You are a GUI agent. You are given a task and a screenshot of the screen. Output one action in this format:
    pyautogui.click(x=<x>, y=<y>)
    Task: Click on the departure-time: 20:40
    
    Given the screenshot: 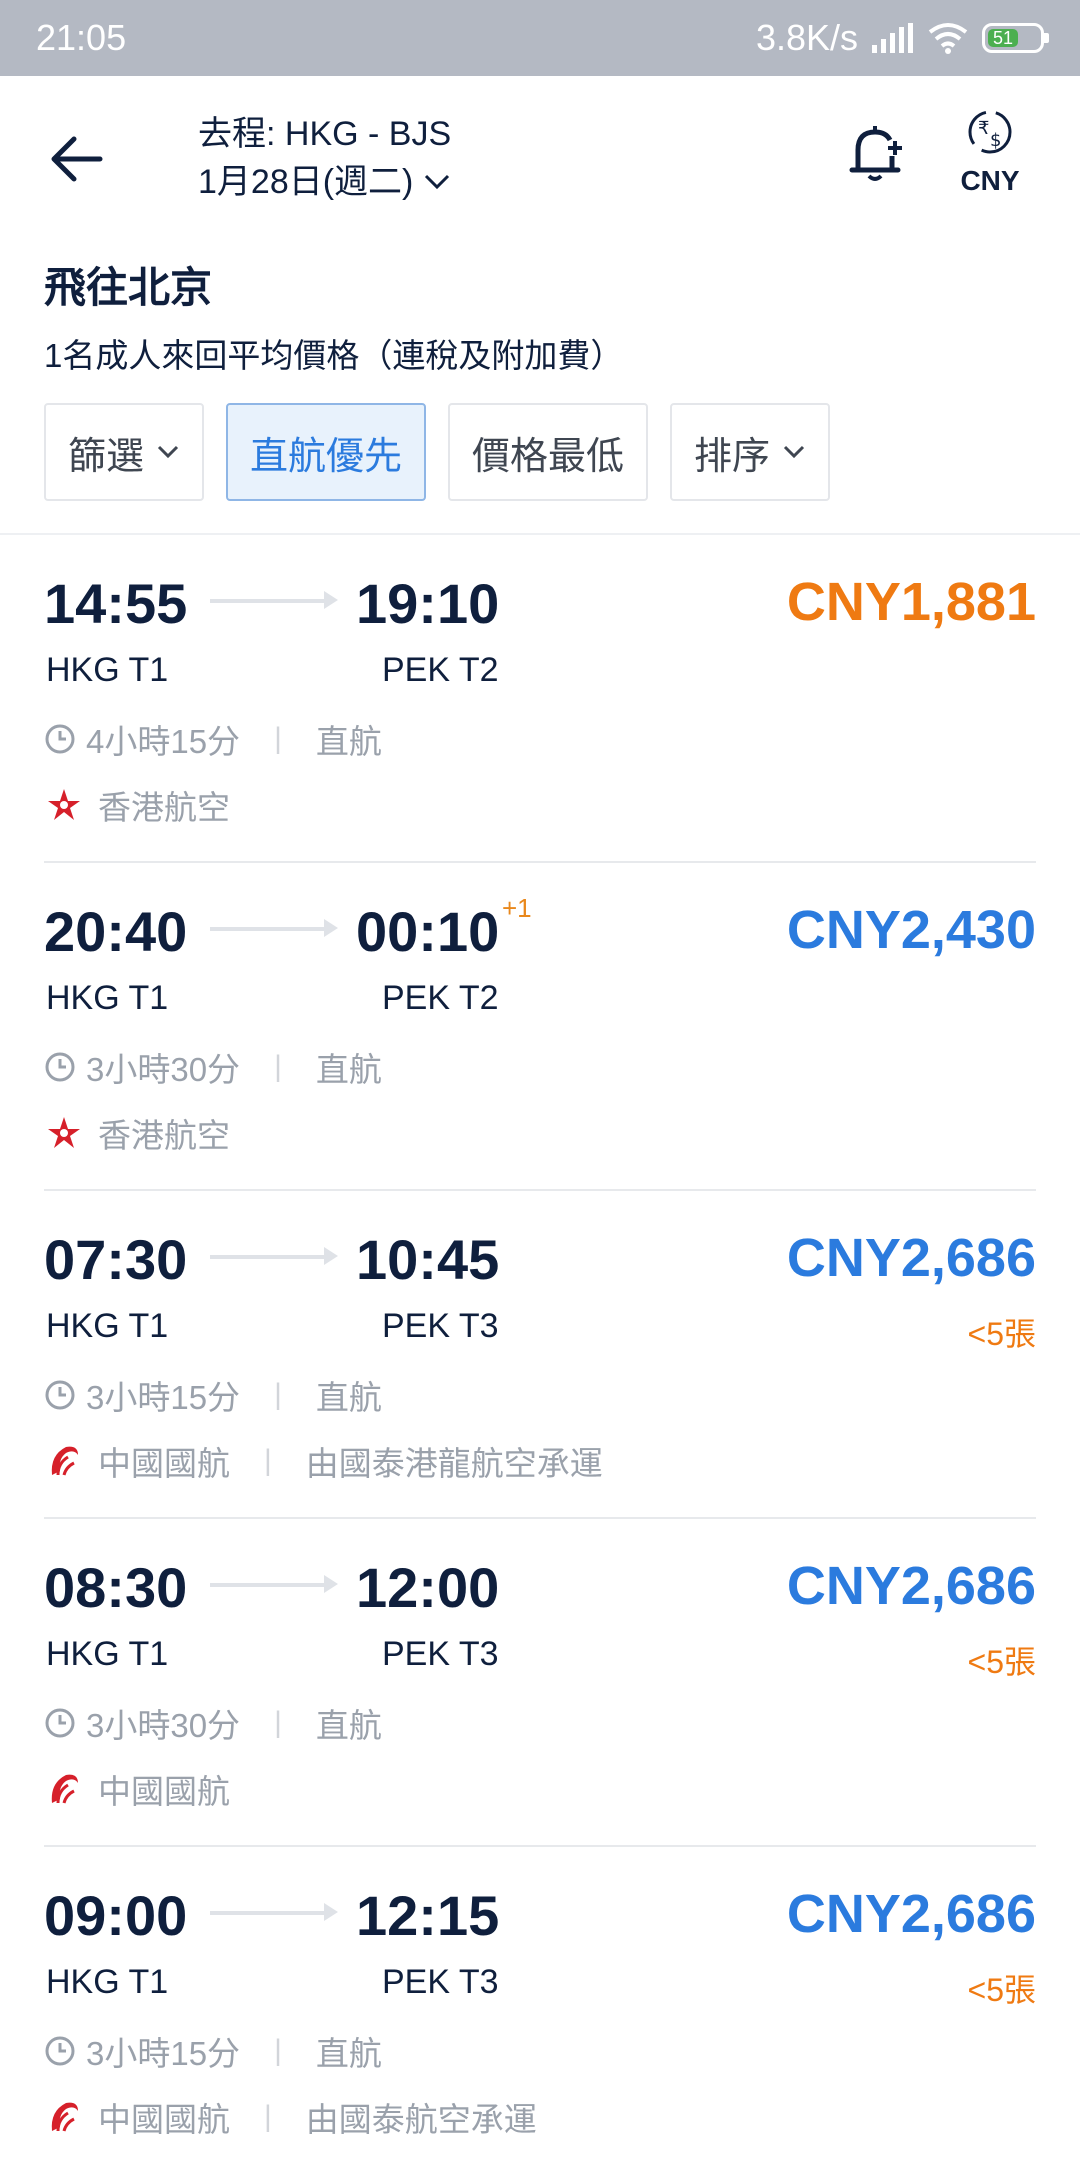 What is the action you would take?
    pyautogui.click(x=116, y=931)
    